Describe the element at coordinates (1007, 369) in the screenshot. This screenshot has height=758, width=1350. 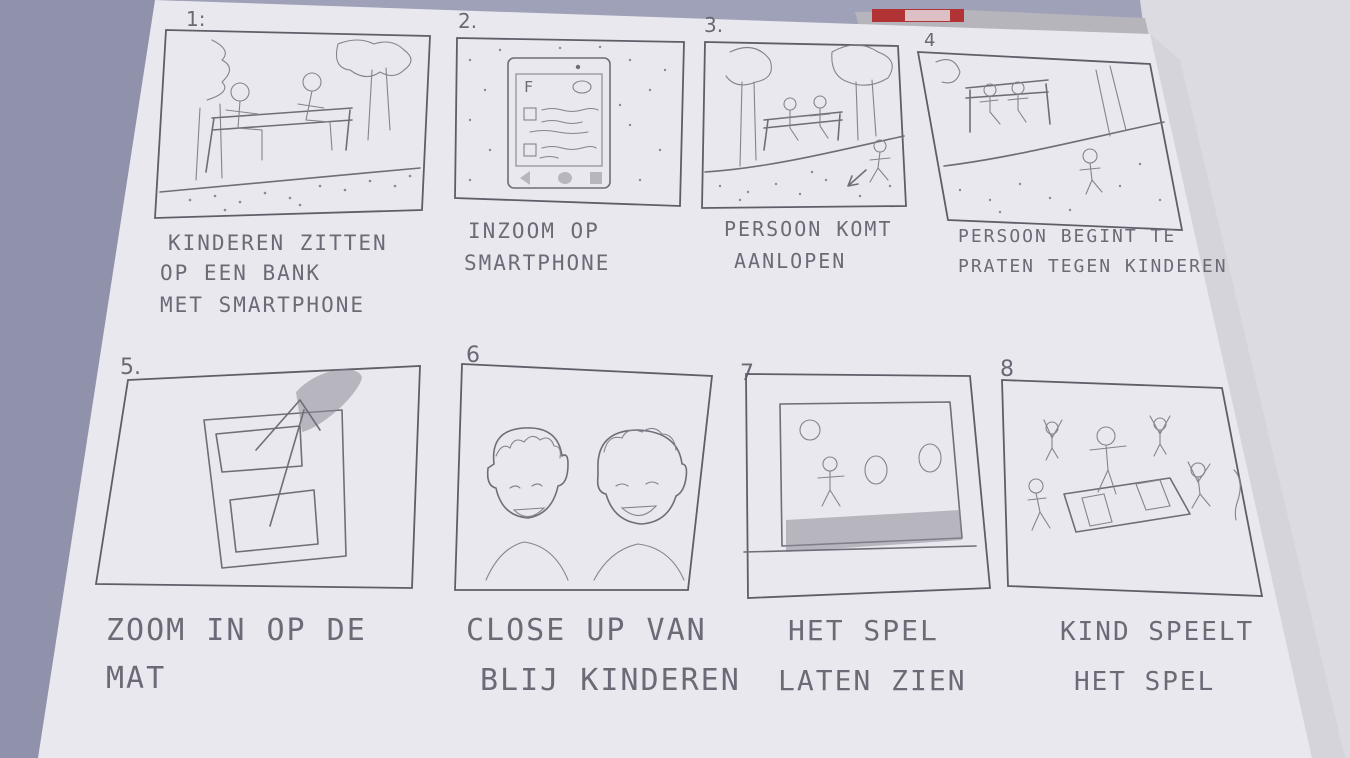
I see `panel-8-number: 8` at that location.